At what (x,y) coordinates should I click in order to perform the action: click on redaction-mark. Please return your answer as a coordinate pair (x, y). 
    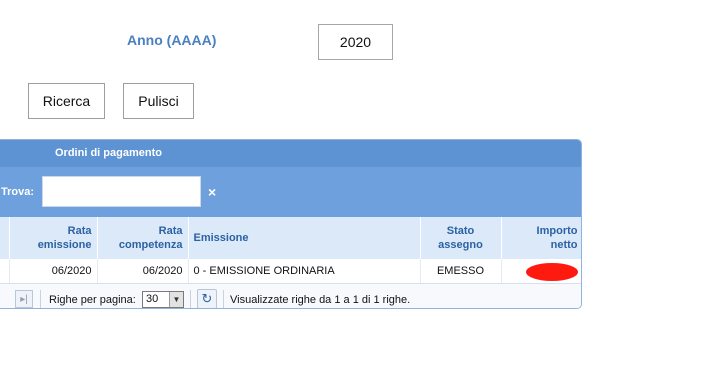
    Looking at the image, I should click on (551, 272).